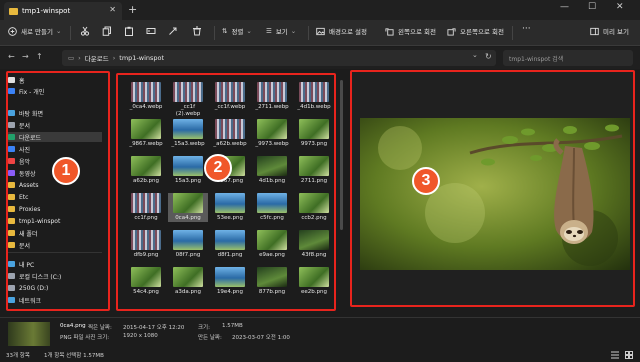 The height and width of the screenshot is (362, 640). What do you see at coordinates (13, 11) in the screenshot?
I see `folder-icon` at bounding box center [13, 11].